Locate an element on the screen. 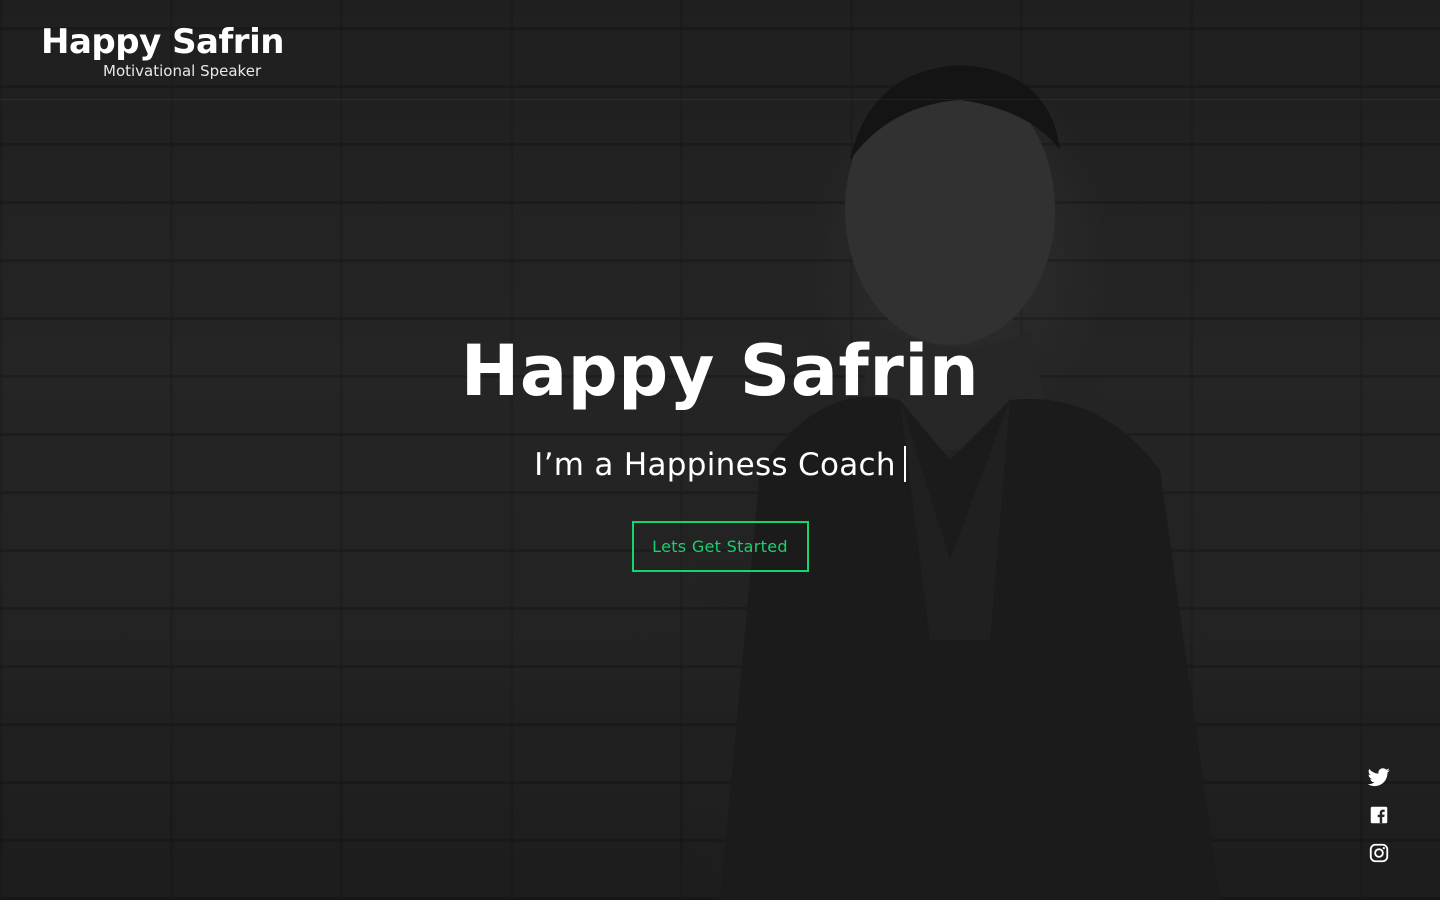  social-links is located at coordinates (1379, 823).